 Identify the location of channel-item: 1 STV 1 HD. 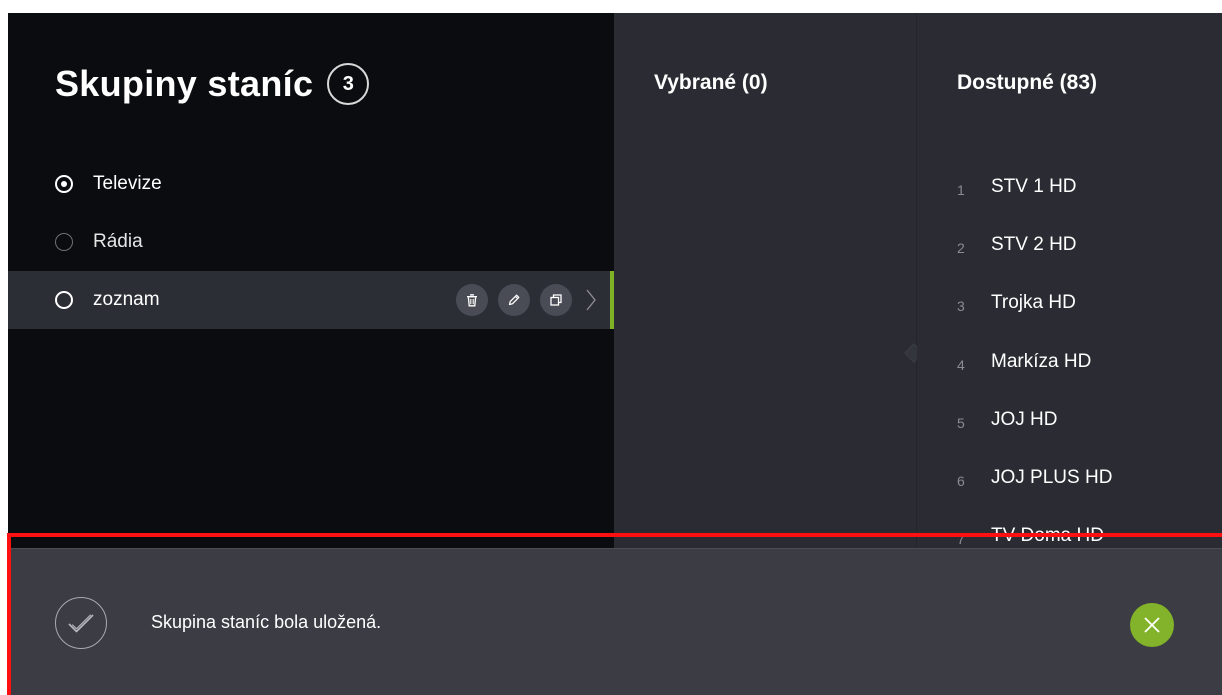
(1034, 187).